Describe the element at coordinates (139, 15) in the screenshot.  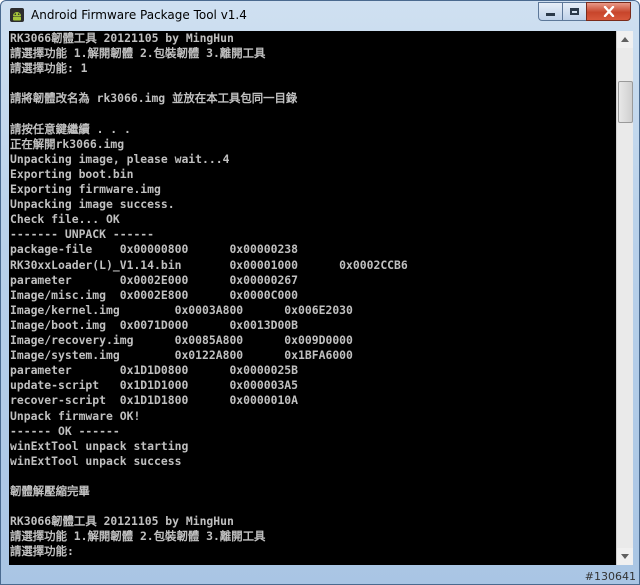
I see `window-title: Android Firmware Package Tool v1.4` at that location.